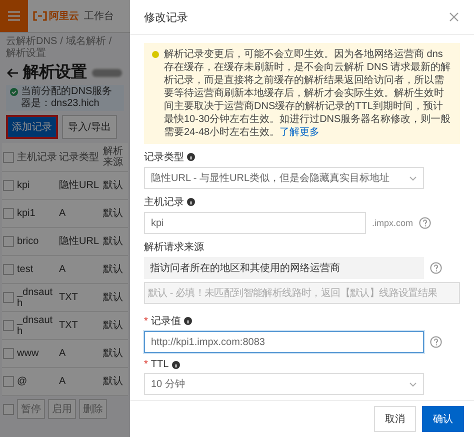 The height and width of the screenshot is (437, 474). Describe the element at coordinates (115, 157) in the screenshot. I see `column-header: 解析来源` at that location.